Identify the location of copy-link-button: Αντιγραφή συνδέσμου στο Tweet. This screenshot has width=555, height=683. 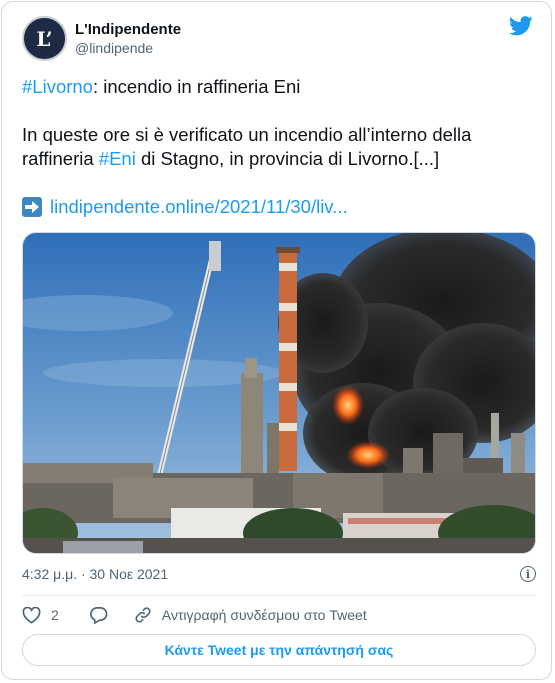
(250, 615).